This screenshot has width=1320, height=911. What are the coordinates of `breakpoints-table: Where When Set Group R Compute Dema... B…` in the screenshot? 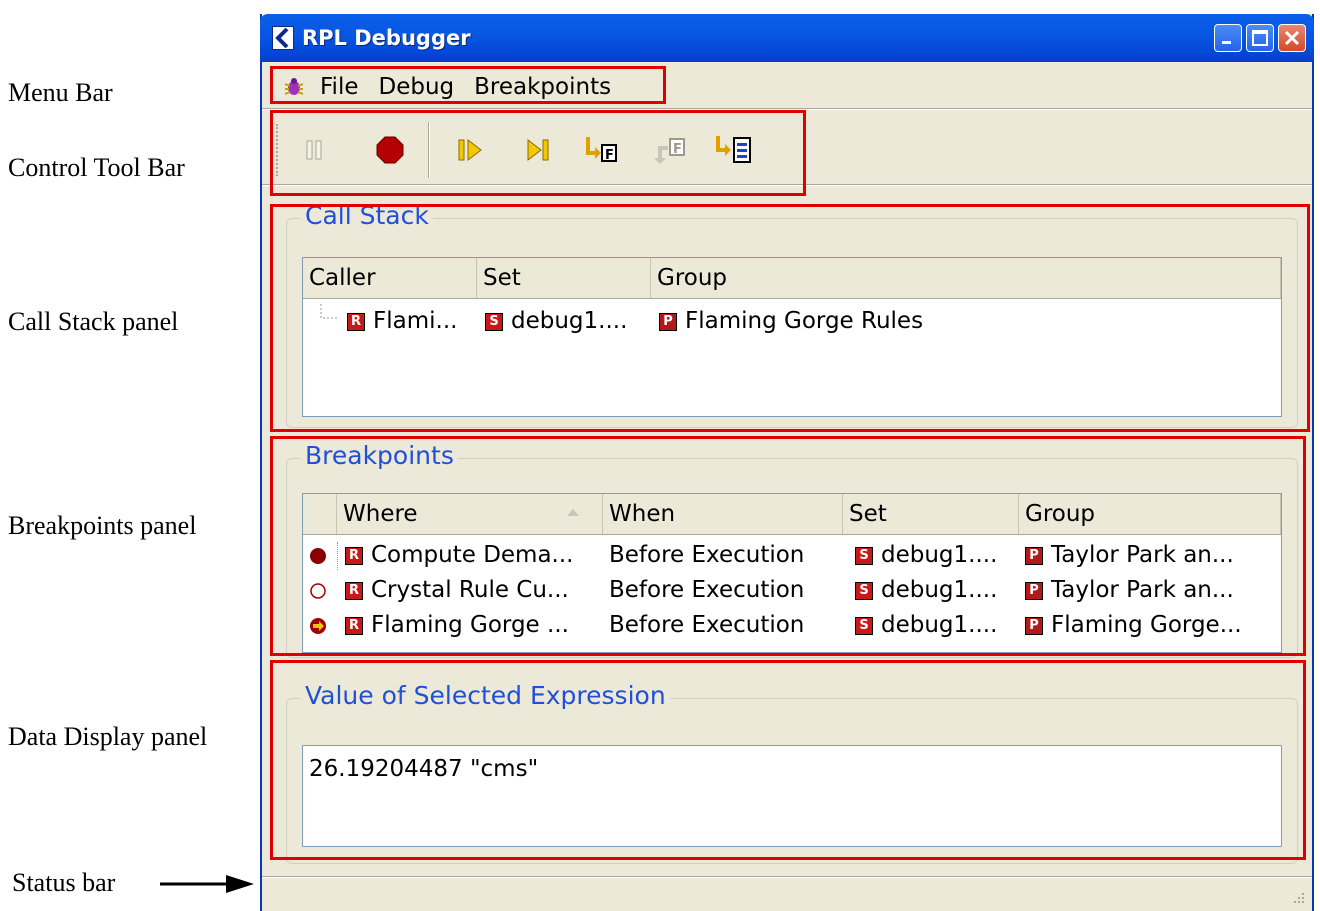 It's located at (792, 573).